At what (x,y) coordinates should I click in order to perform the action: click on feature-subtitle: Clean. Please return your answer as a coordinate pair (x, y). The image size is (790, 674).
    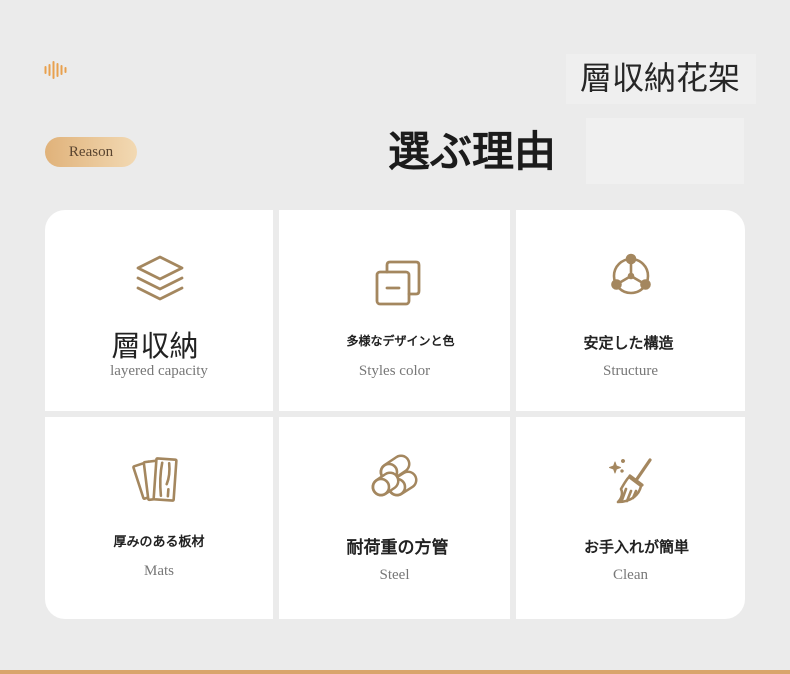
    Looking at the image, I should click on (630, 575).